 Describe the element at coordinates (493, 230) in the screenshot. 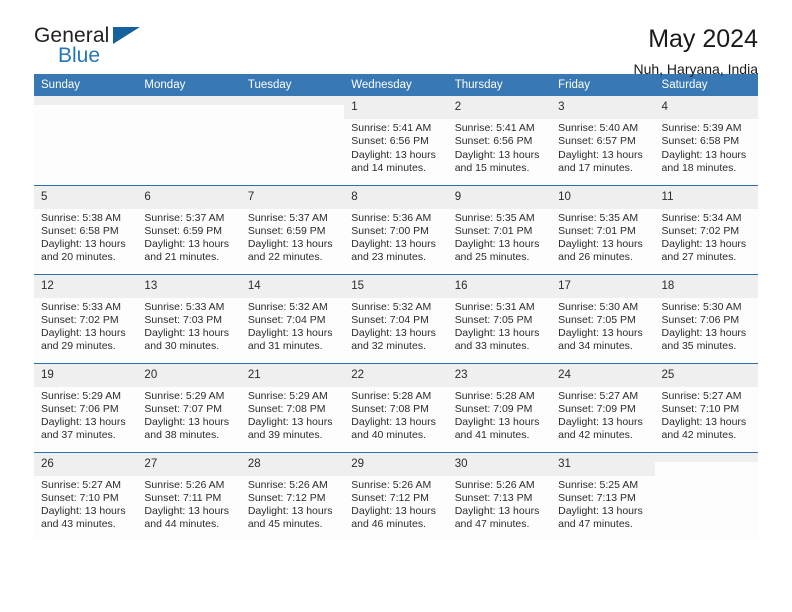

I see `sunset-text: Sunset: 7:01 PM` at that location.